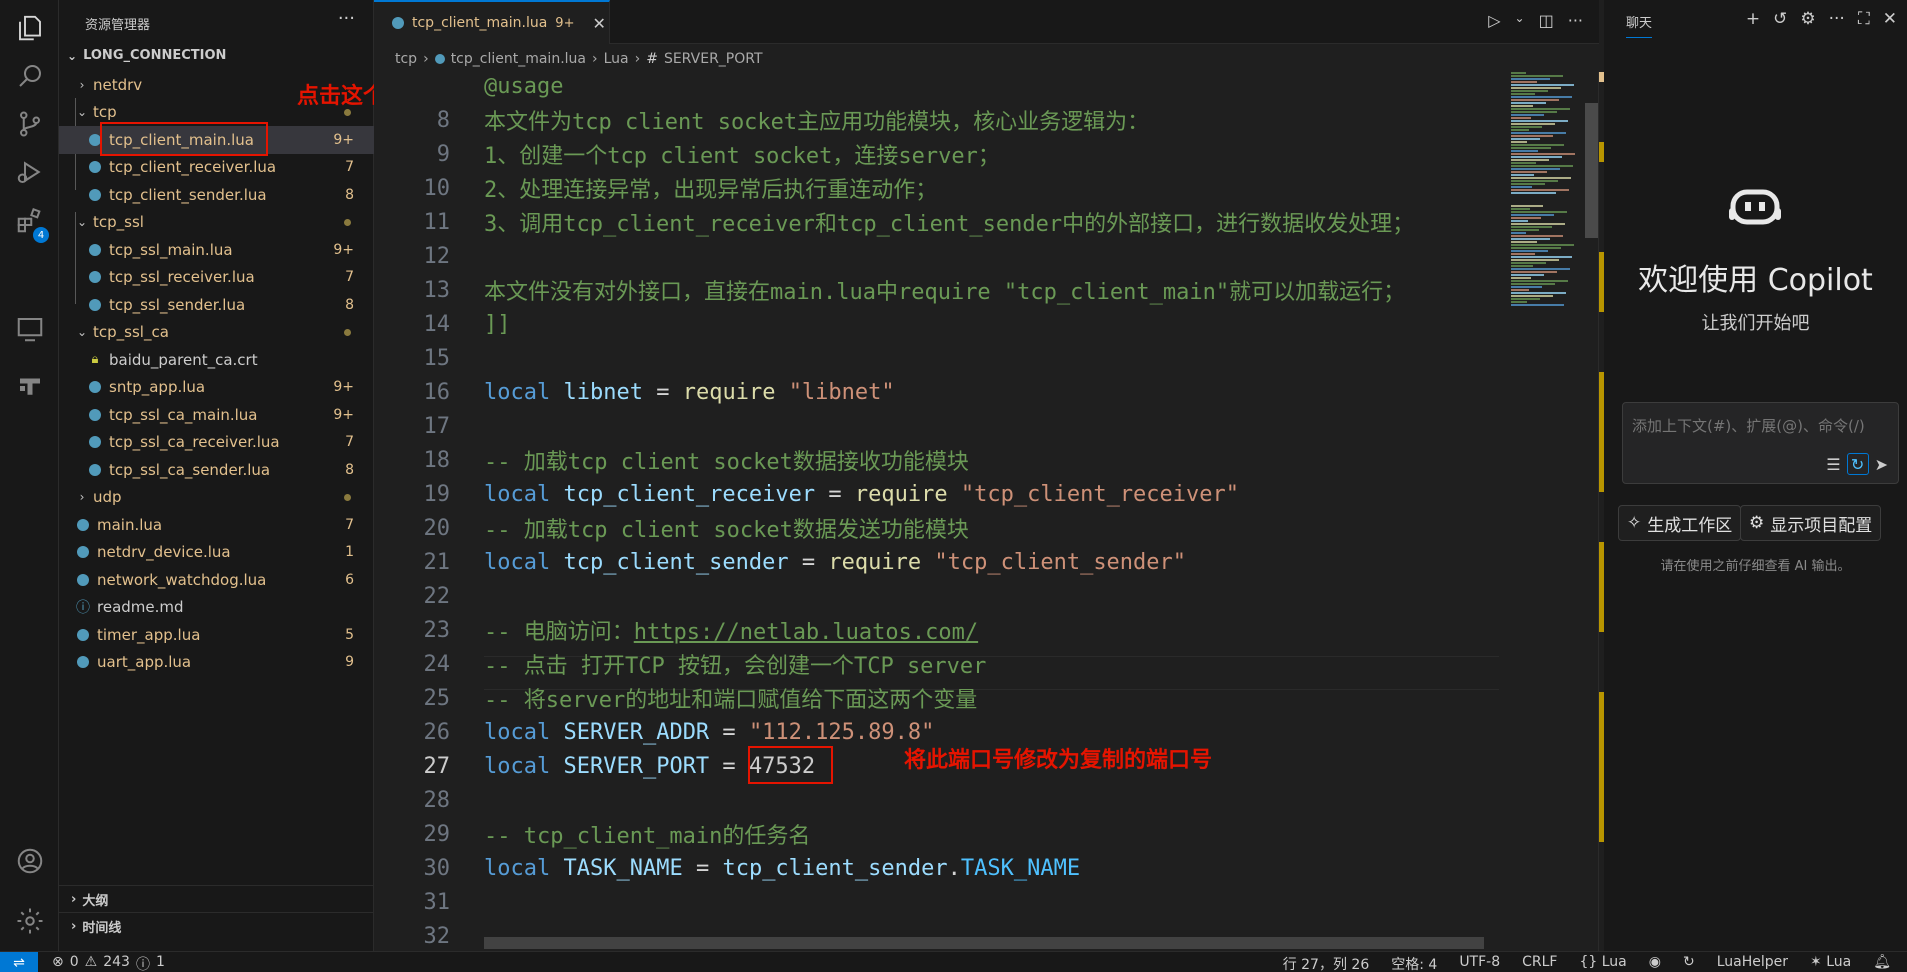 The height and width of the screenshot is (972, 1907). I want to click on line-ending: CRLF, so click(1539, 963).